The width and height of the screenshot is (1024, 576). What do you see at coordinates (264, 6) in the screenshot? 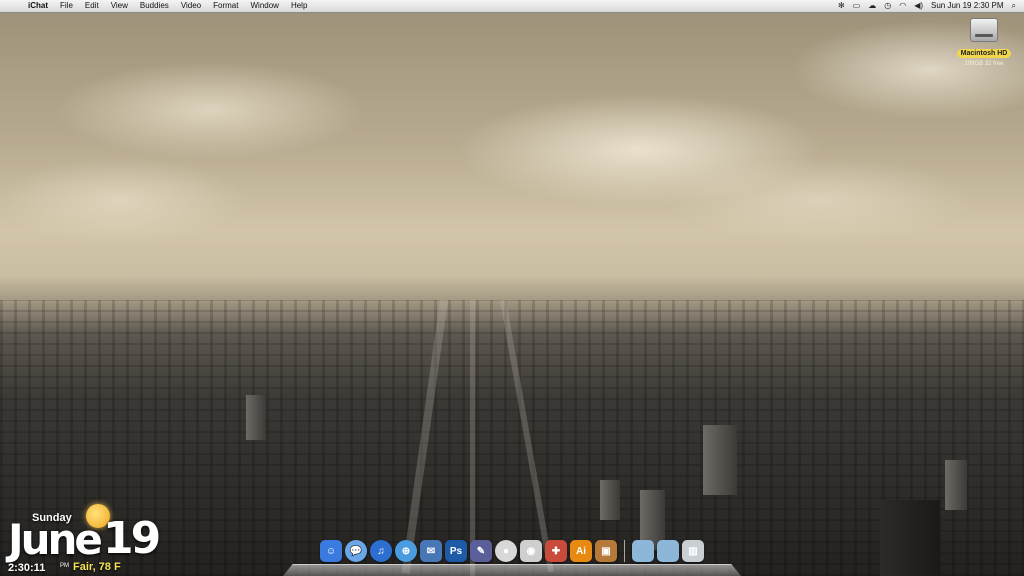
I see `menu-window: Window` at bounding box center [264, 6].